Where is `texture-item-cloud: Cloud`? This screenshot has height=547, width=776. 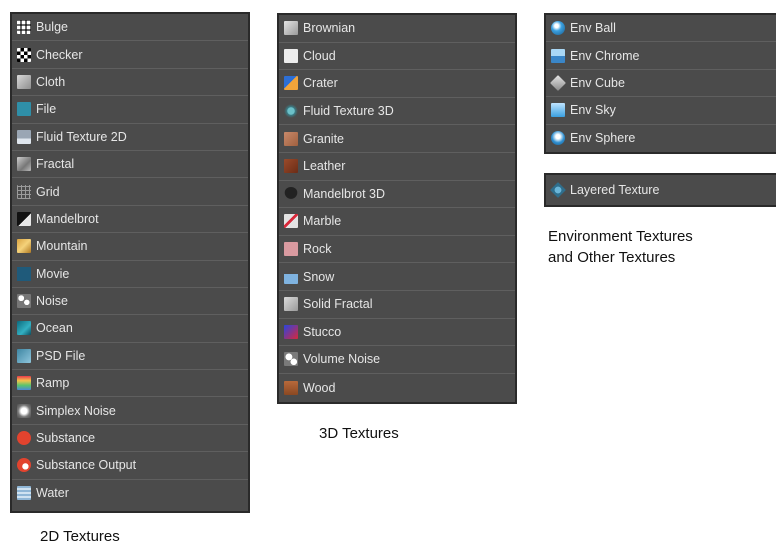 texture-item-cloud: Cloud is located at coordinates (397, 57).